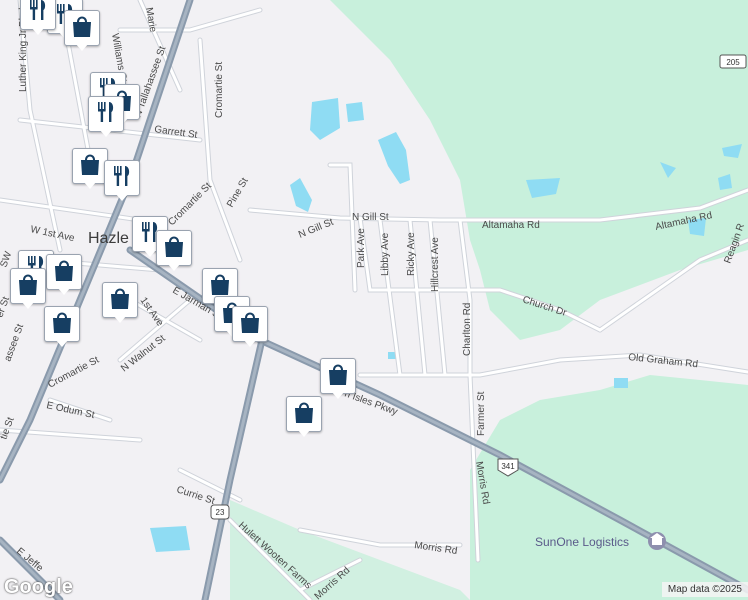 This screenshot has width=748, height=600. I want to click on shield-sr23: 23, so click(220, 512).